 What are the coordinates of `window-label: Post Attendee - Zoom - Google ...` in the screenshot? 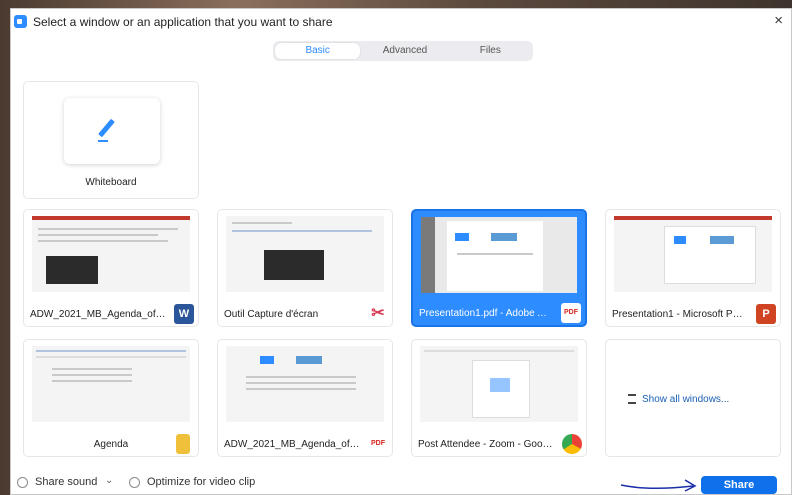 It's located at (486, 444).